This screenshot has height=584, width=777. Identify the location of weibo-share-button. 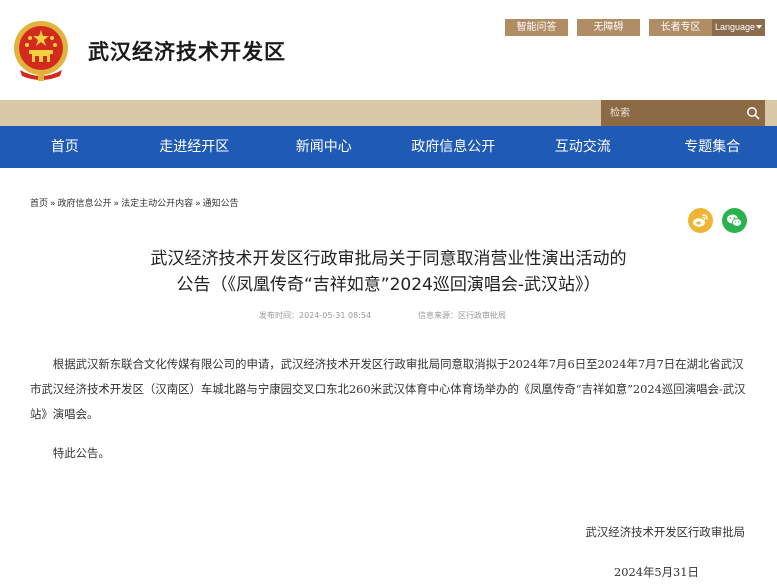
(700, 220).